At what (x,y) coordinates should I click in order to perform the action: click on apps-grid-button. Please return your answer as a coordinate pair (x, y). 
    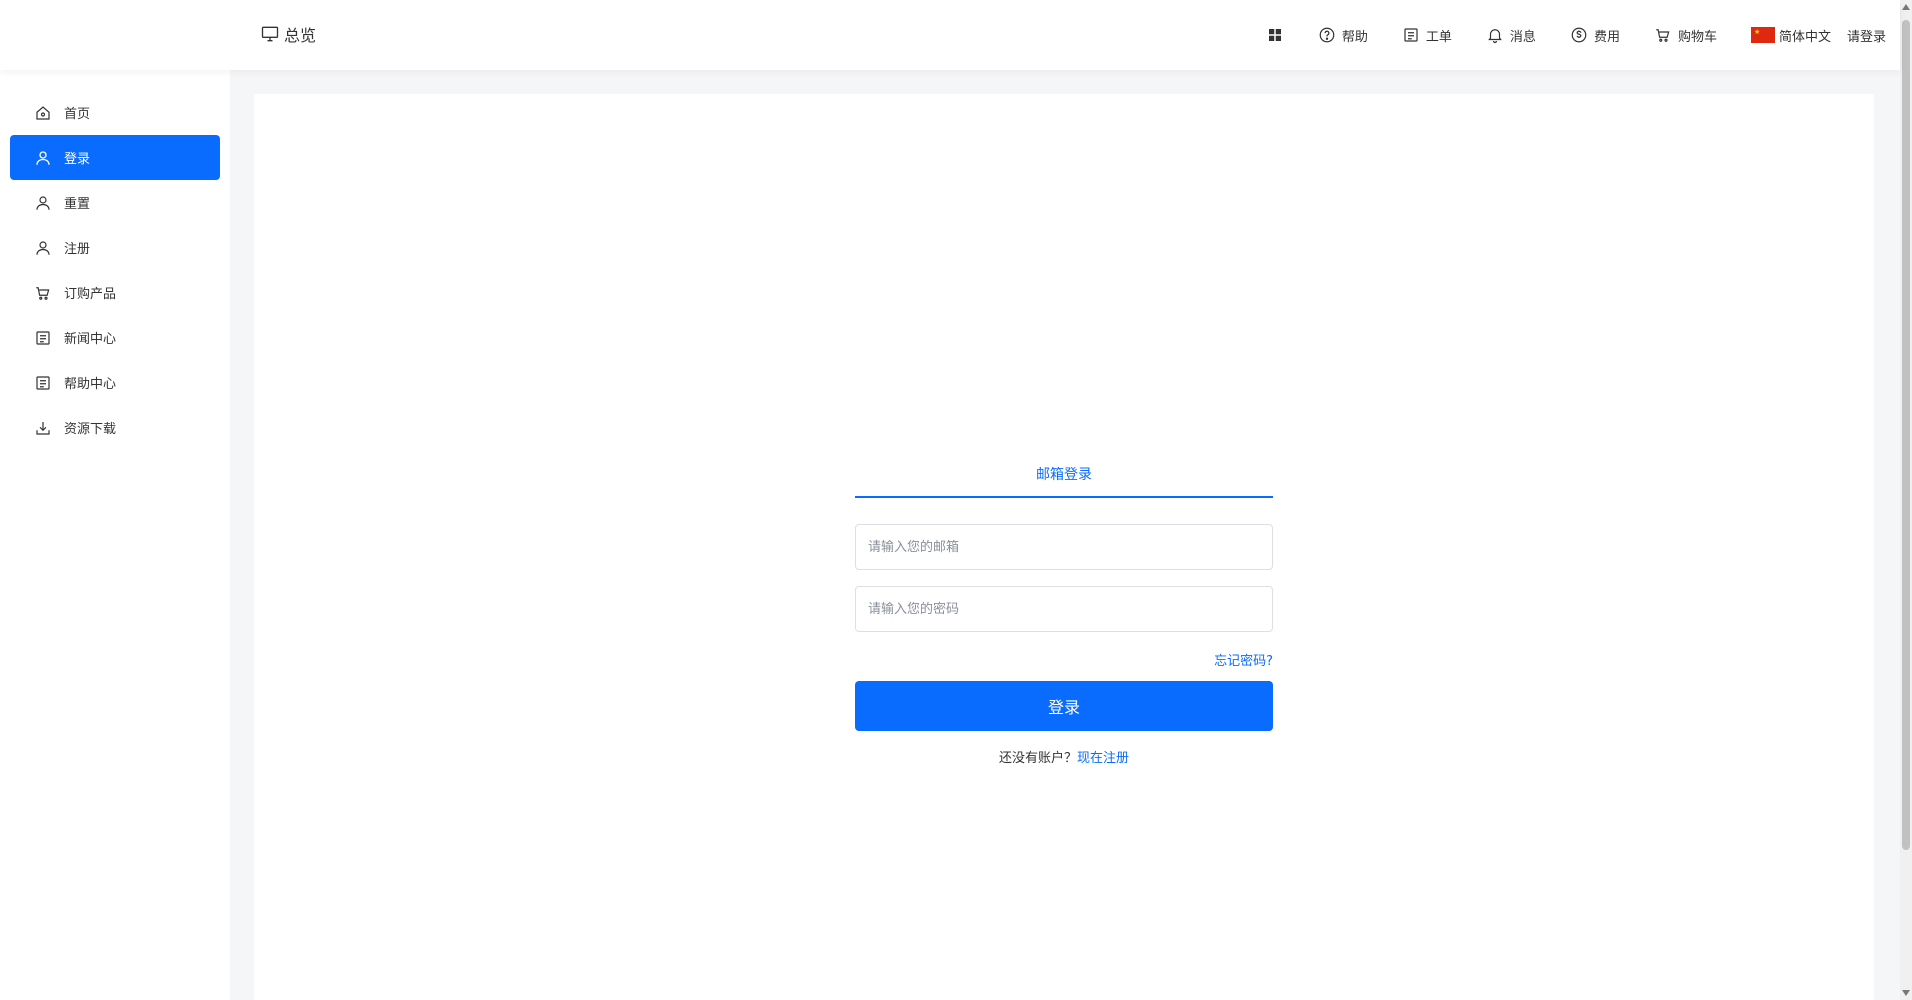
    Looking at the image, I should click on (1275, 35).